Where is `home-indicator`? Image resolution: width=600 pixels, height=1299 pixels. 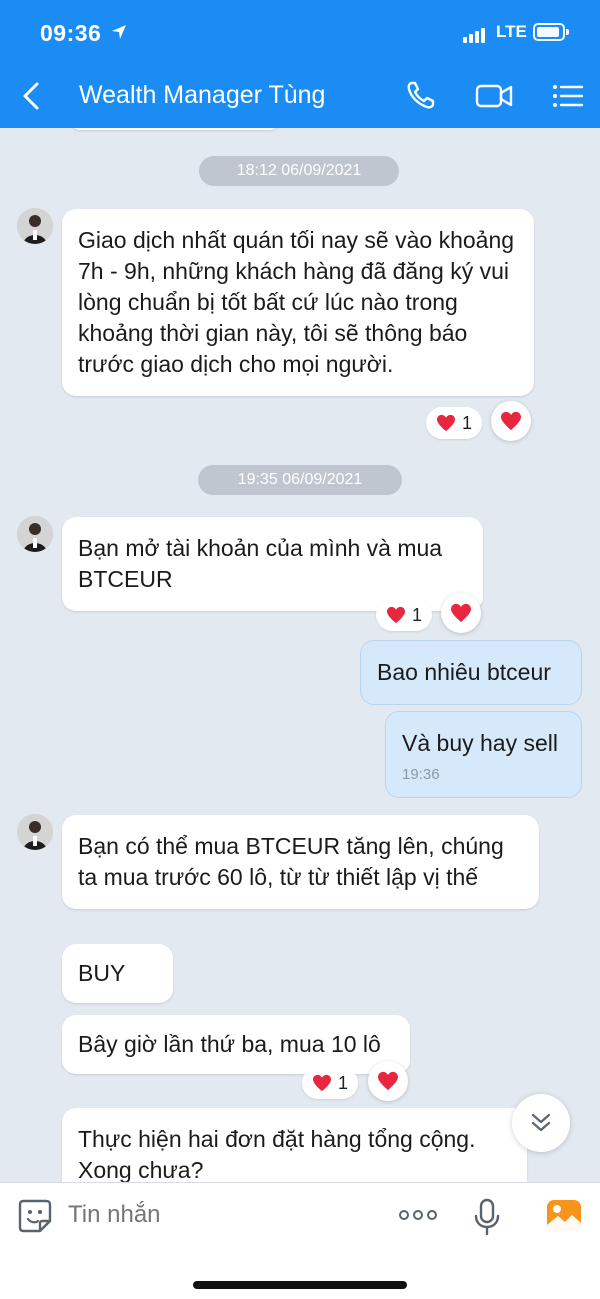 home-indicator is located at coordinates (300, 1285).